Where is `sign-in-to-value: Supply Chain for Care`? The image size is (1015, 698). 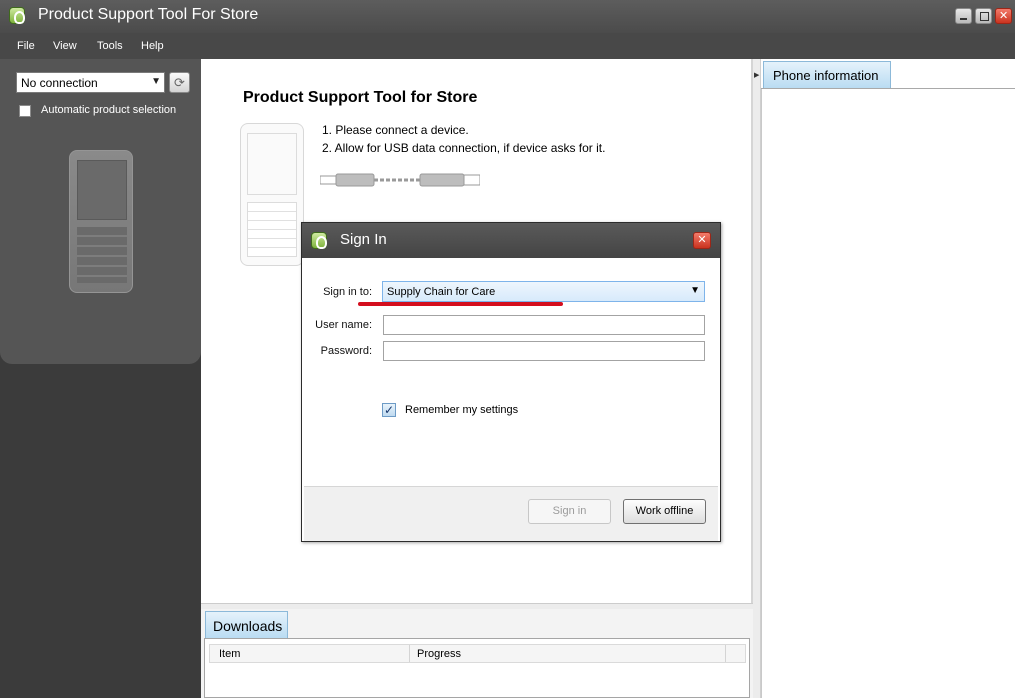
sign-in-to-value: Supply Chain for Care is located at coordinates (441, 292).